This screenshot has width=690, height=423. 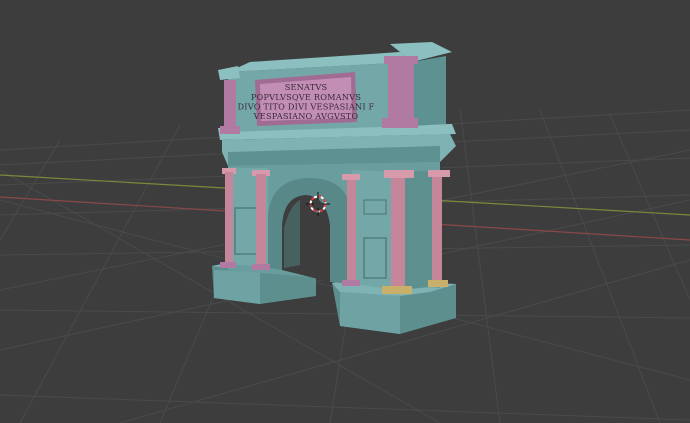 What do you see at coordinates (306, 116) in the screenshot?
I see `inscription-line-4: VESPASIANO AVGVSTO` at bounding box center [306, 116].